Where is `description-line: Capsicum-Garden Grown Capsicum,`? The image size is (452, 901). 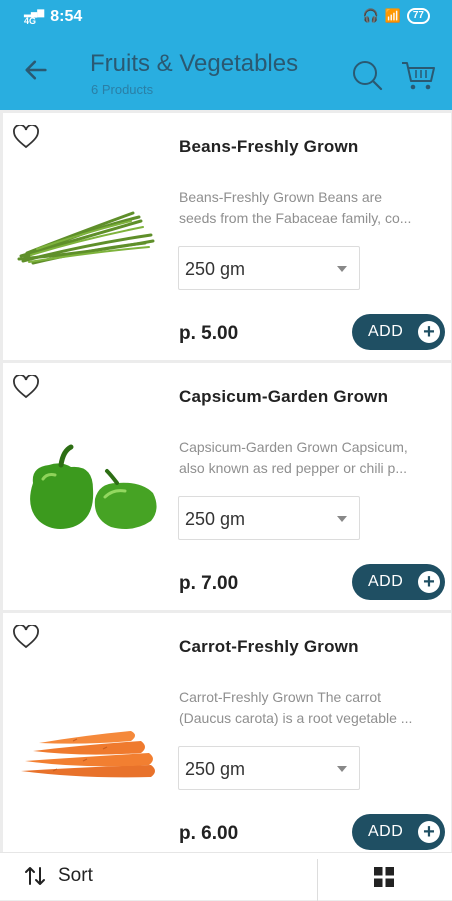 description-line: Capsicum-Garden Grown Capsicum, is located at coordinates (293, 447).